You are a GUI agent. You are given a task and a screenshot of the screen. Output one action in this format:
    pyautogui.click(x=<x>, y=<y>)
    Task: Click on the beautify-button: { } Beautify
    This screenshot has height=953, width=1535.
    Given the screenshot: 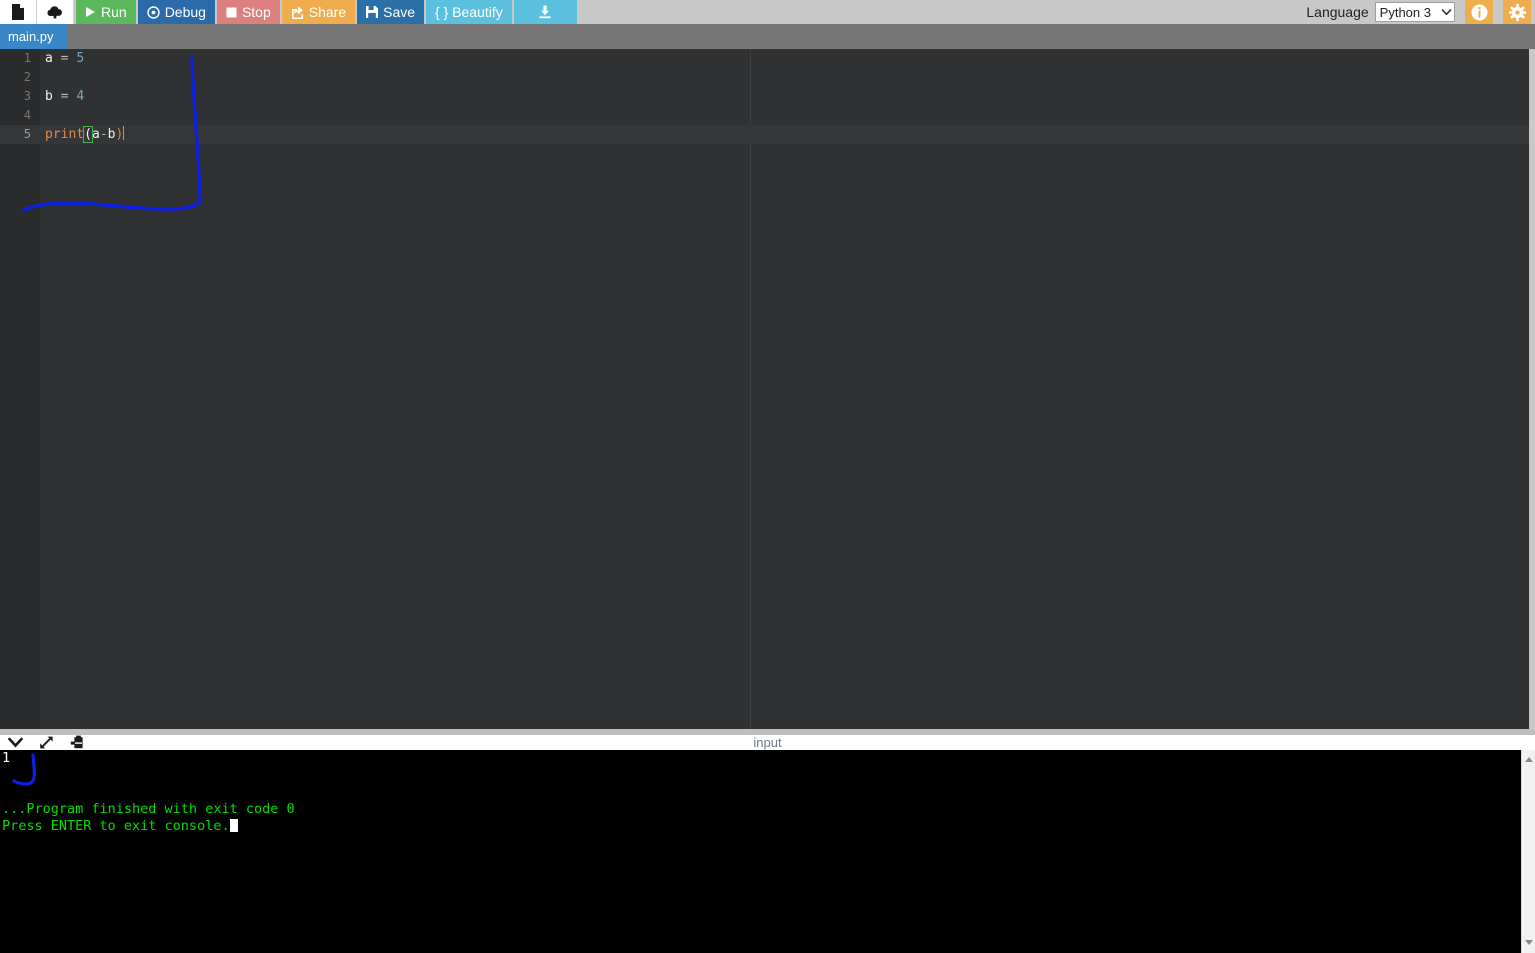 What is the action you would take?
    pyautogui.click(x=469, y=12)
    